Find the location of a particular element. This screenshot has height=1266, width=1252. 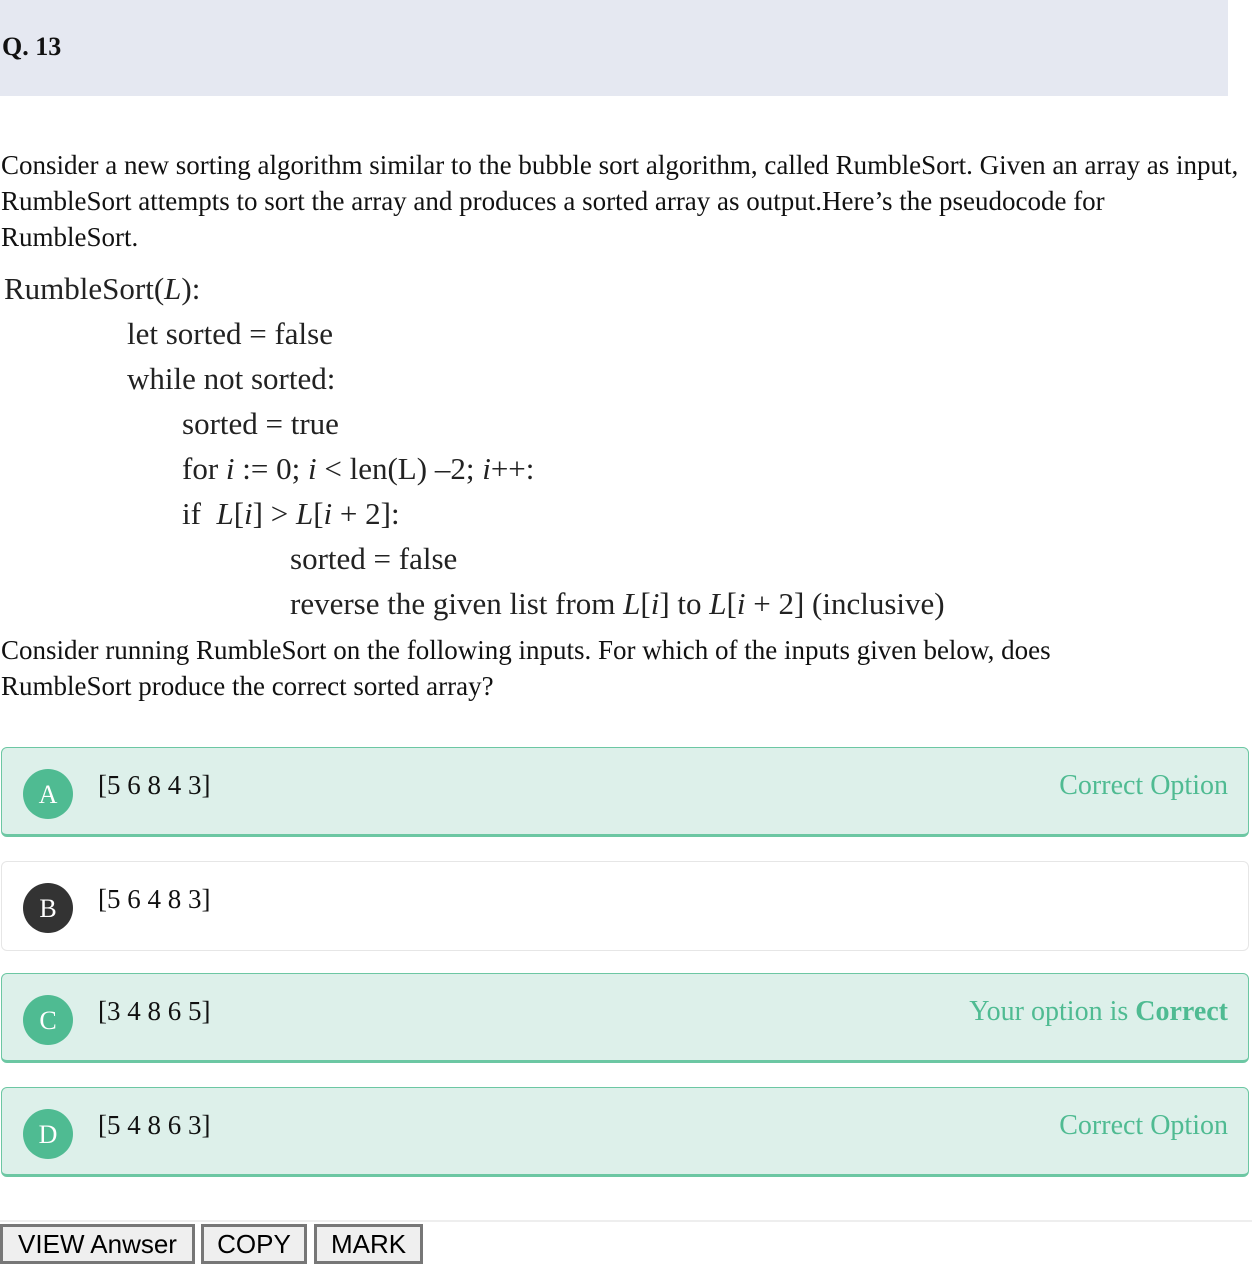

copy-button: COPY is located at coordinates (254, 1244).